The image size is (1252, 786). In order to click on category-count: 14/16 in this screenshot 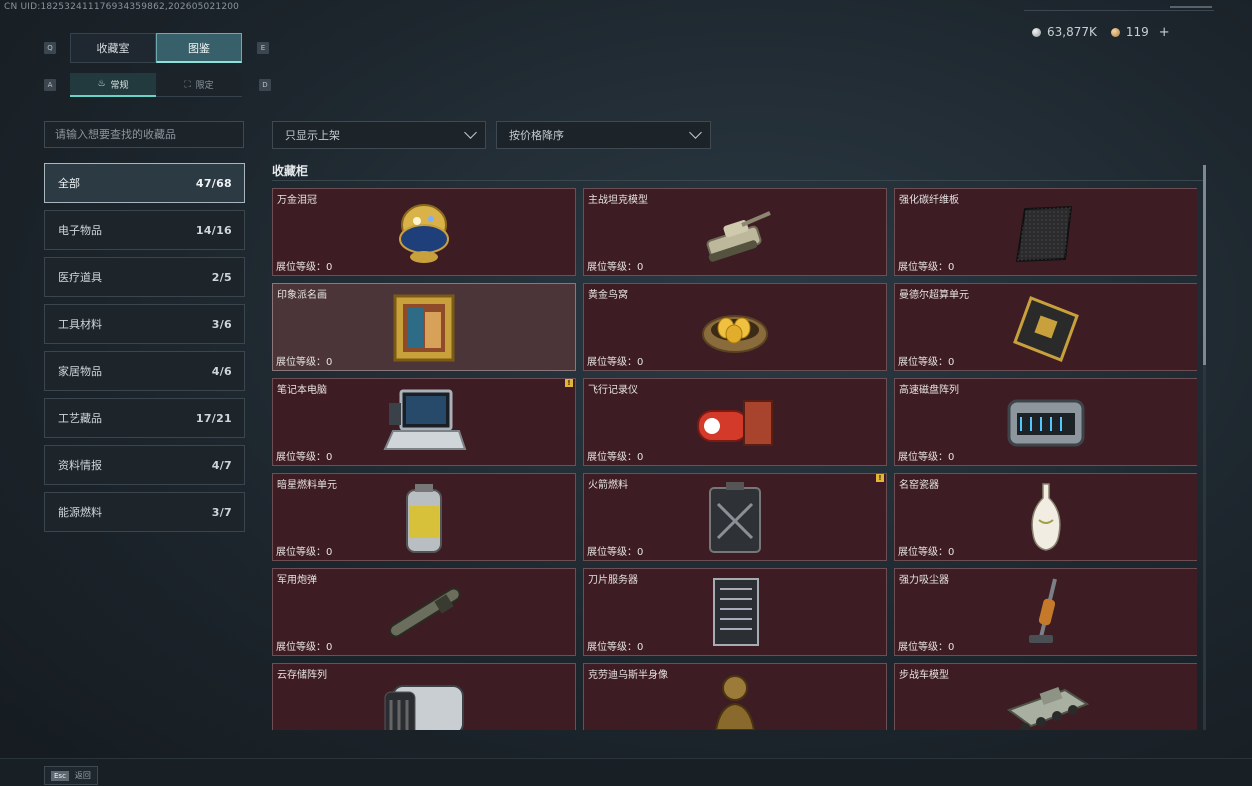, I will do `click(213, 230)`.